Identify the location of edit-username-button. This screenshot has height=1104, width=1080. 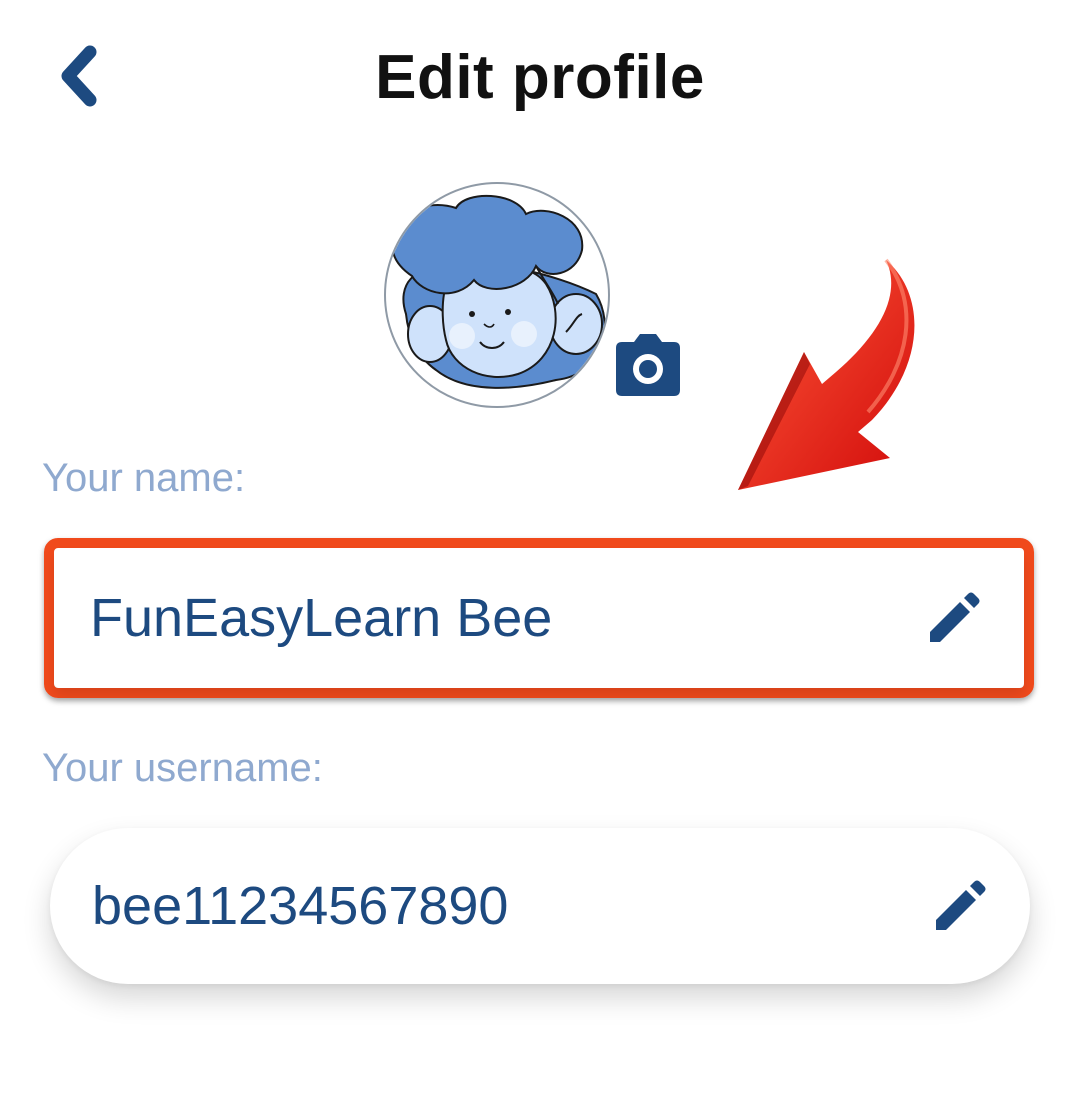
(960, 906).